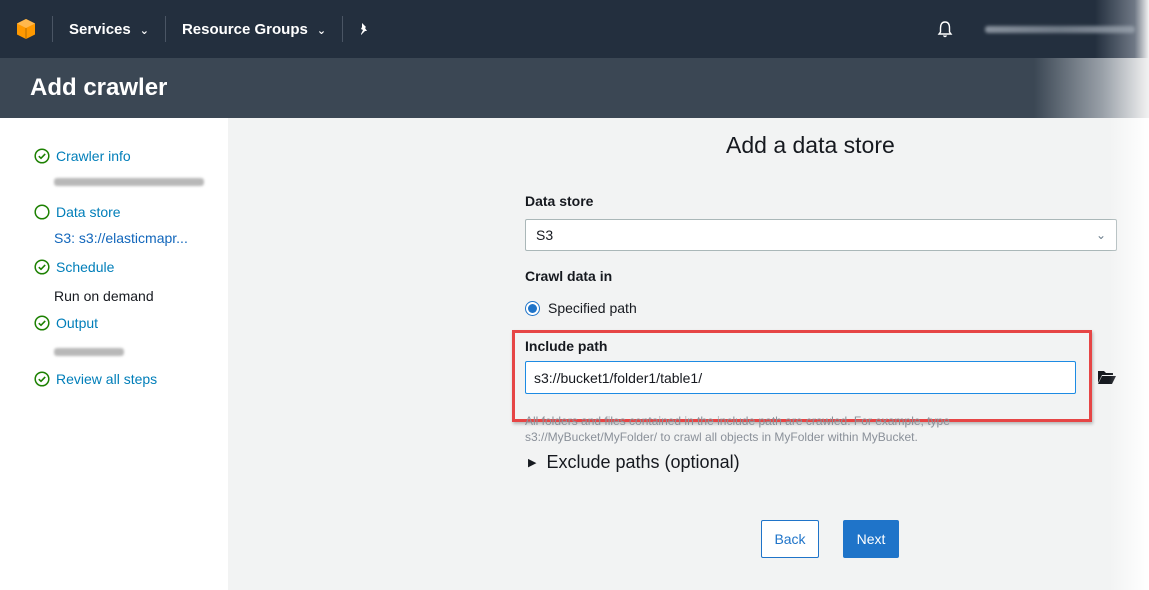 This screenshot has height=590, width=1149. Describe the element at coordinates (800, 377) in the screenshot. I see `include-path-input` at that location.